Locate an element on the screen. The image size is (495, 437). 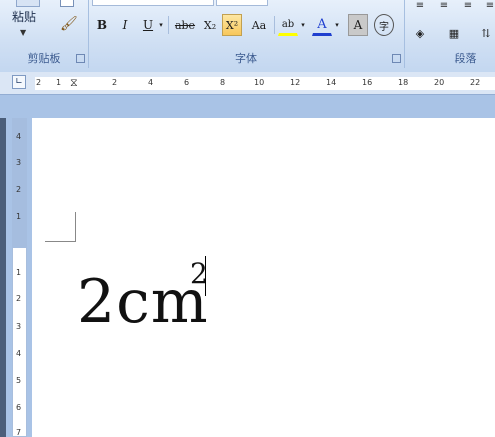
ruler-tick: 16 is located at coordinates (367, 82).